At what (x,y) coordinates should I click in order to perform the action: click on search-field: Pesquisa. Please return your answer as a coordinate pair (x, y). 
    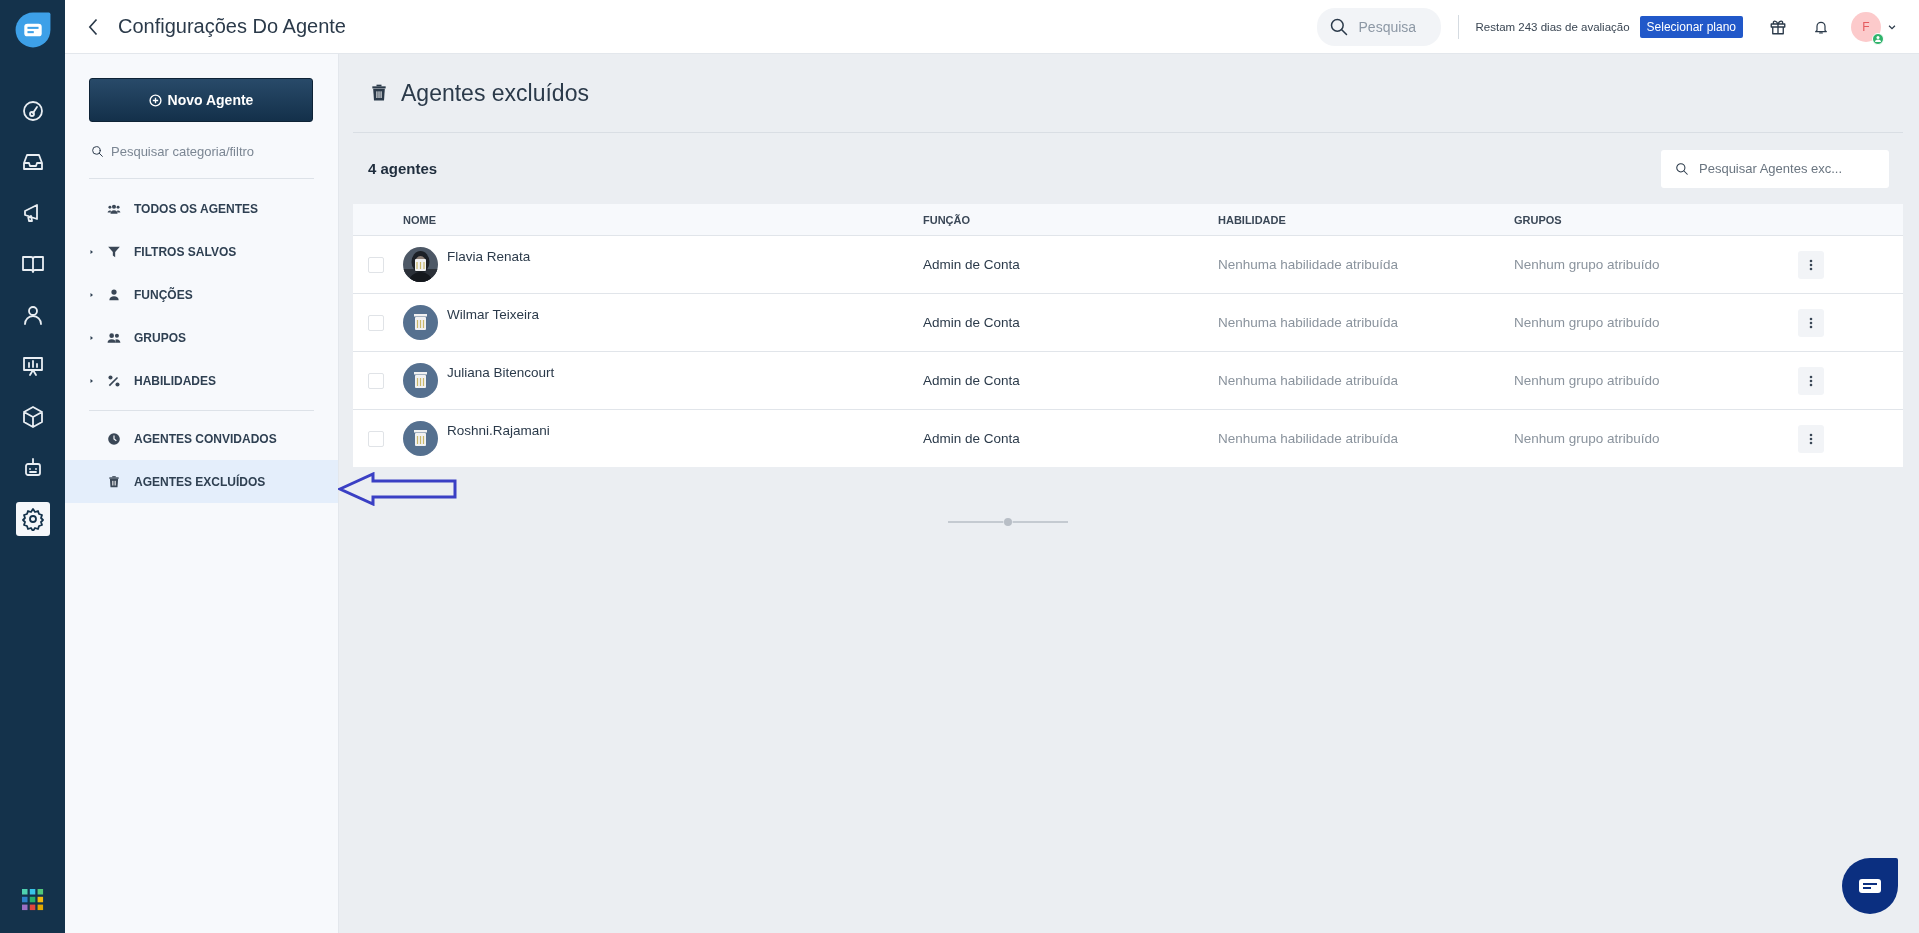
    Looking at the image, I should click on (1378, 26).